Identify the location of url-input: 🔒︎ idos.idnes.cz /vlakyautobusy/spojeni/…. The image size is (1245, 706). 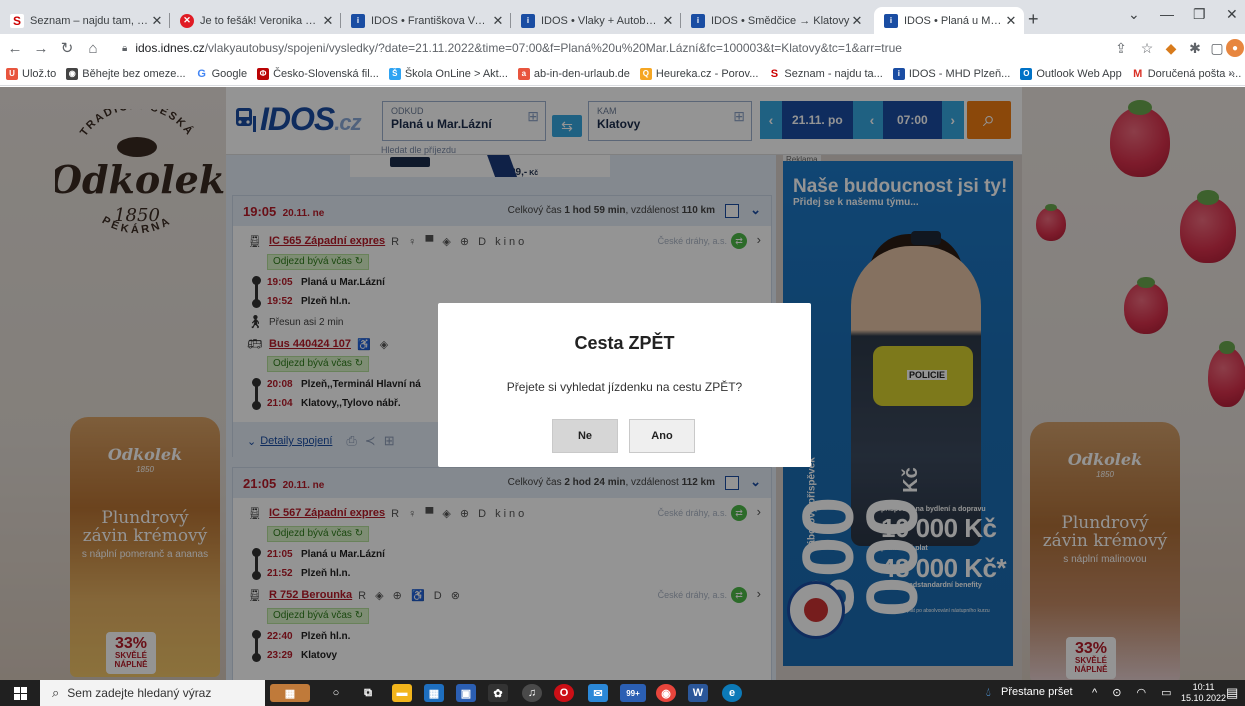
(562, 48).